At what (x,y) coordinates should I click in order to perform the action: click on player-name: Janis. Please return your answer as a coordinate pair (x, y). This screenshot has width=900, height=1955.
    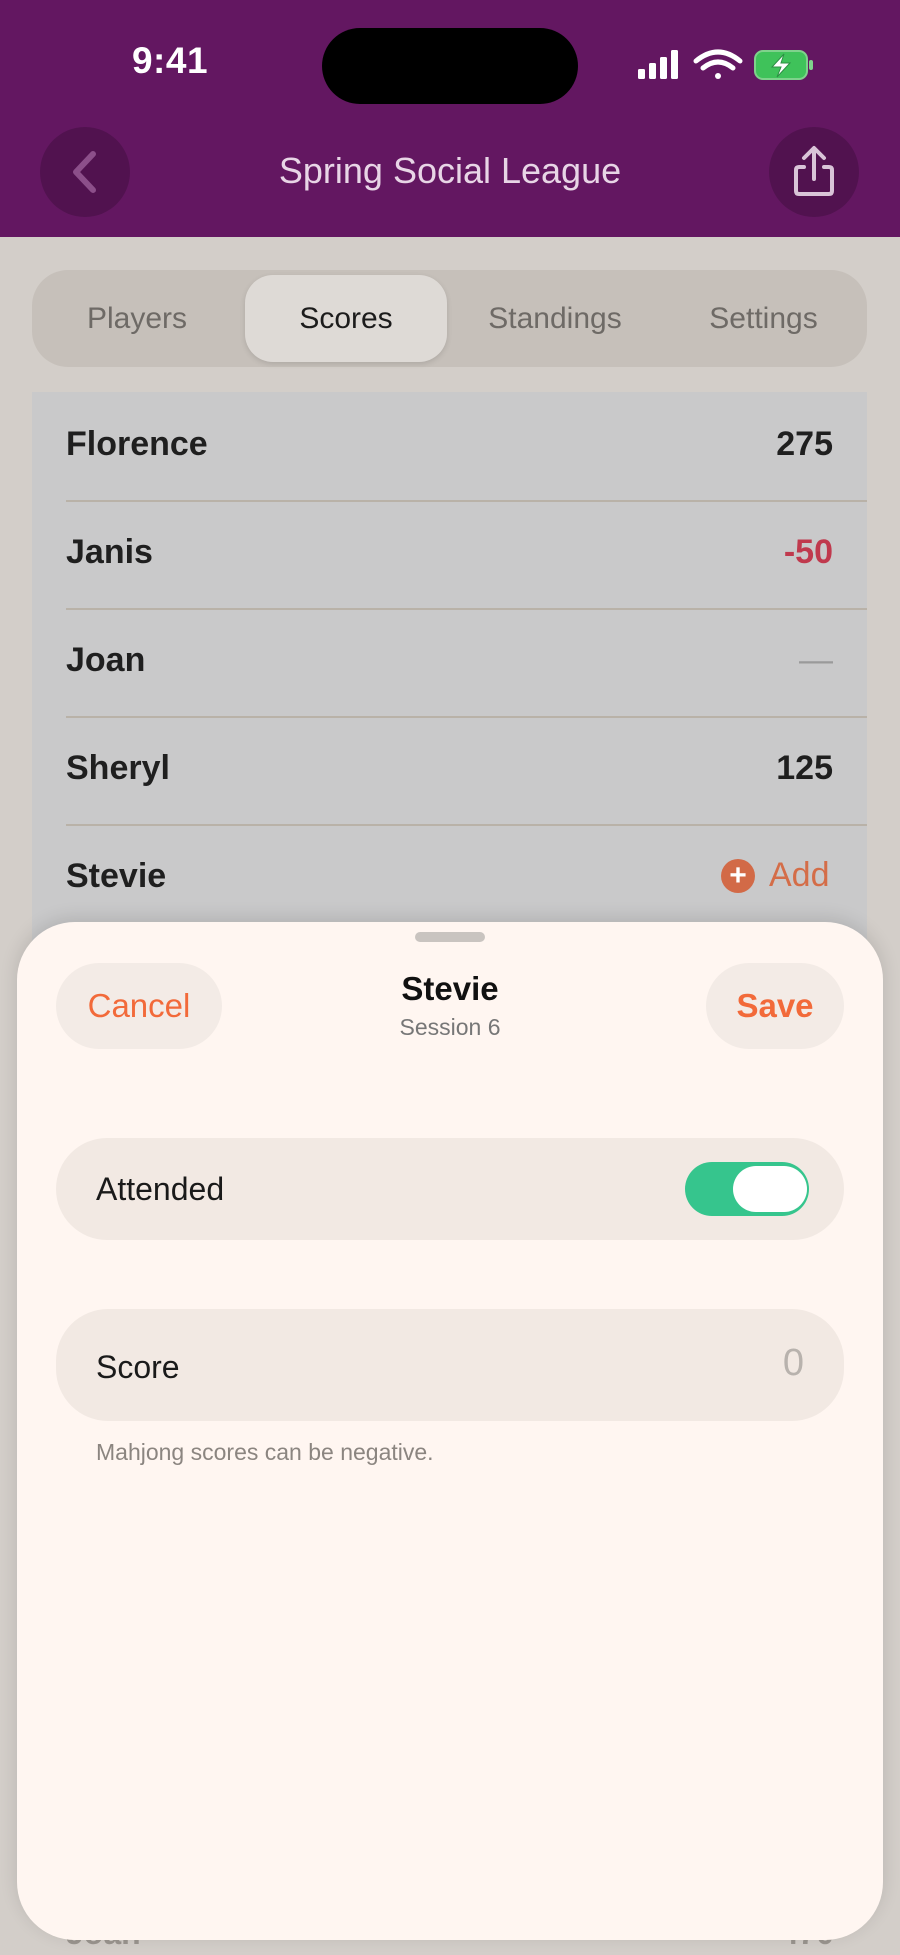
    Looking at the image, I should click on (109, 552).